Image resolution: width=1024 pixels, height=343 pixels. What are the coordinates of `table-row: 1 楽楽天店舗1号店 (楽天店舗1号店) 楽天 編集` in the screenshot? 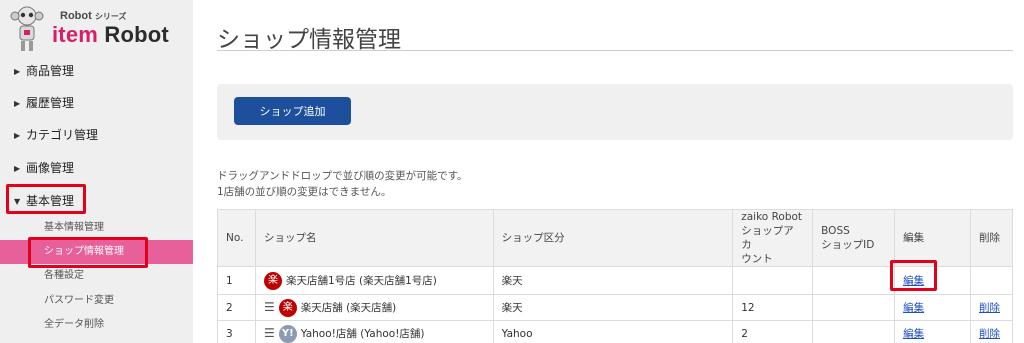 It's located at (615, 280).